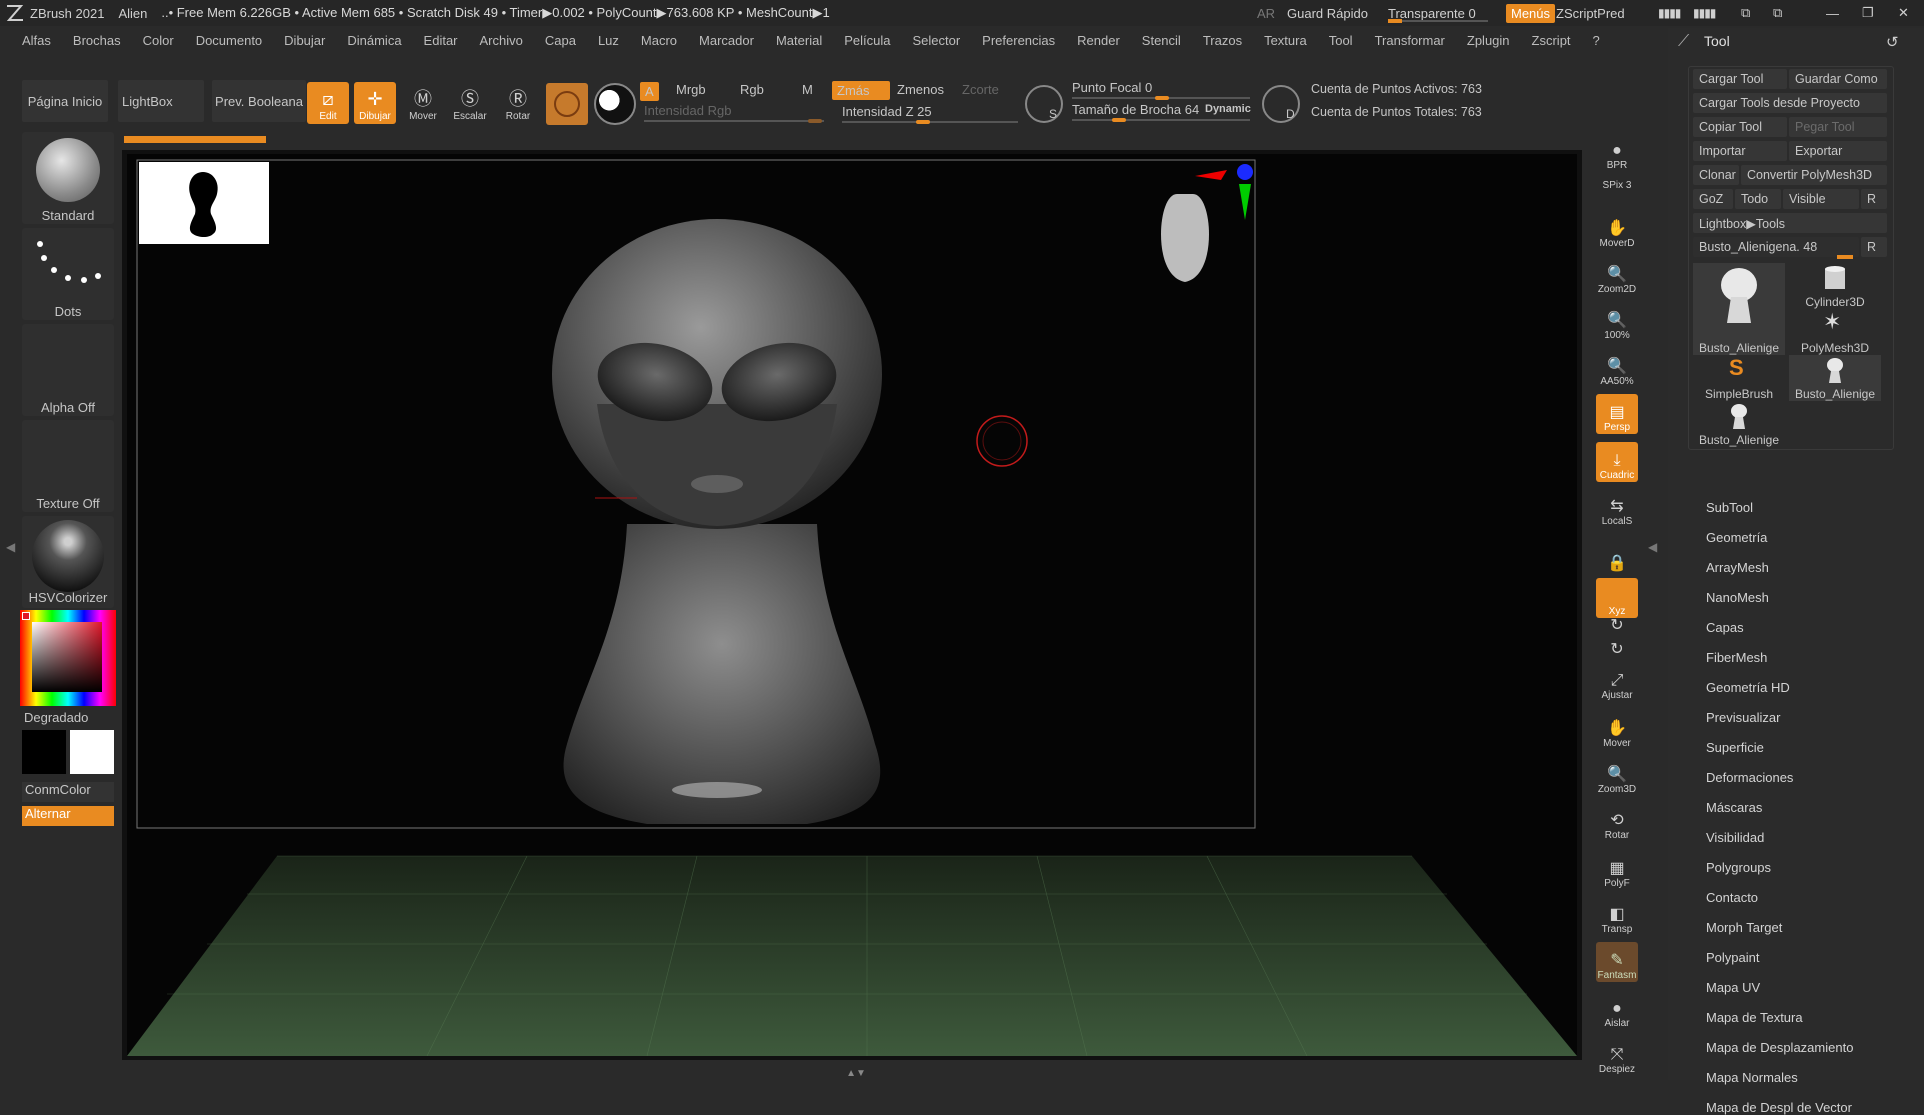 Image resolution: width=1924 pixels, height=1115 pixels. Describe the element at coordinates (1732, 957) in the screenshot. I see `section-polypaint: Polypaint` at that location.